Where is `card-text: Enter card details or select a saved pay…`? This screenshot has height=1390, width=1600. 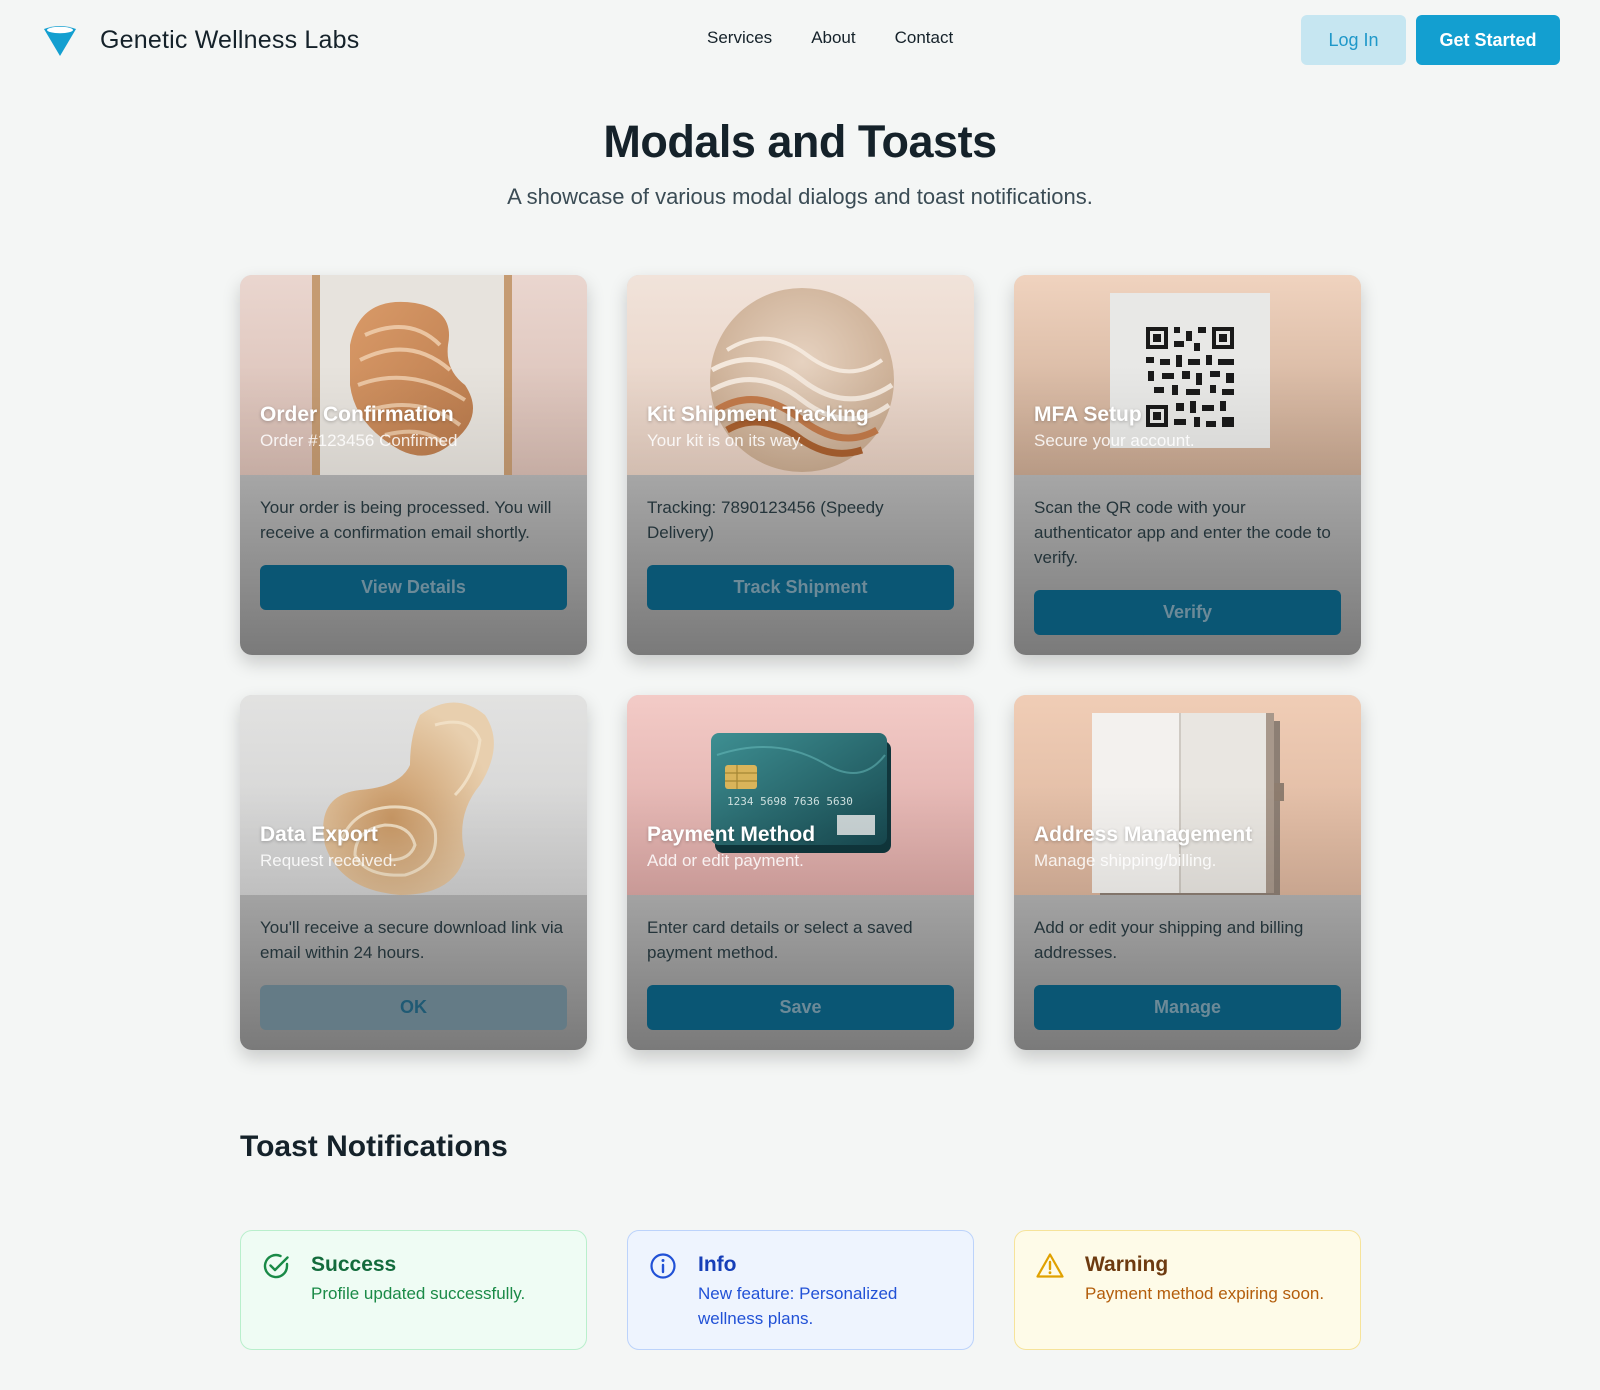 card-text: Enter card details or select a saved pay… is located at coordinates (780, 940).